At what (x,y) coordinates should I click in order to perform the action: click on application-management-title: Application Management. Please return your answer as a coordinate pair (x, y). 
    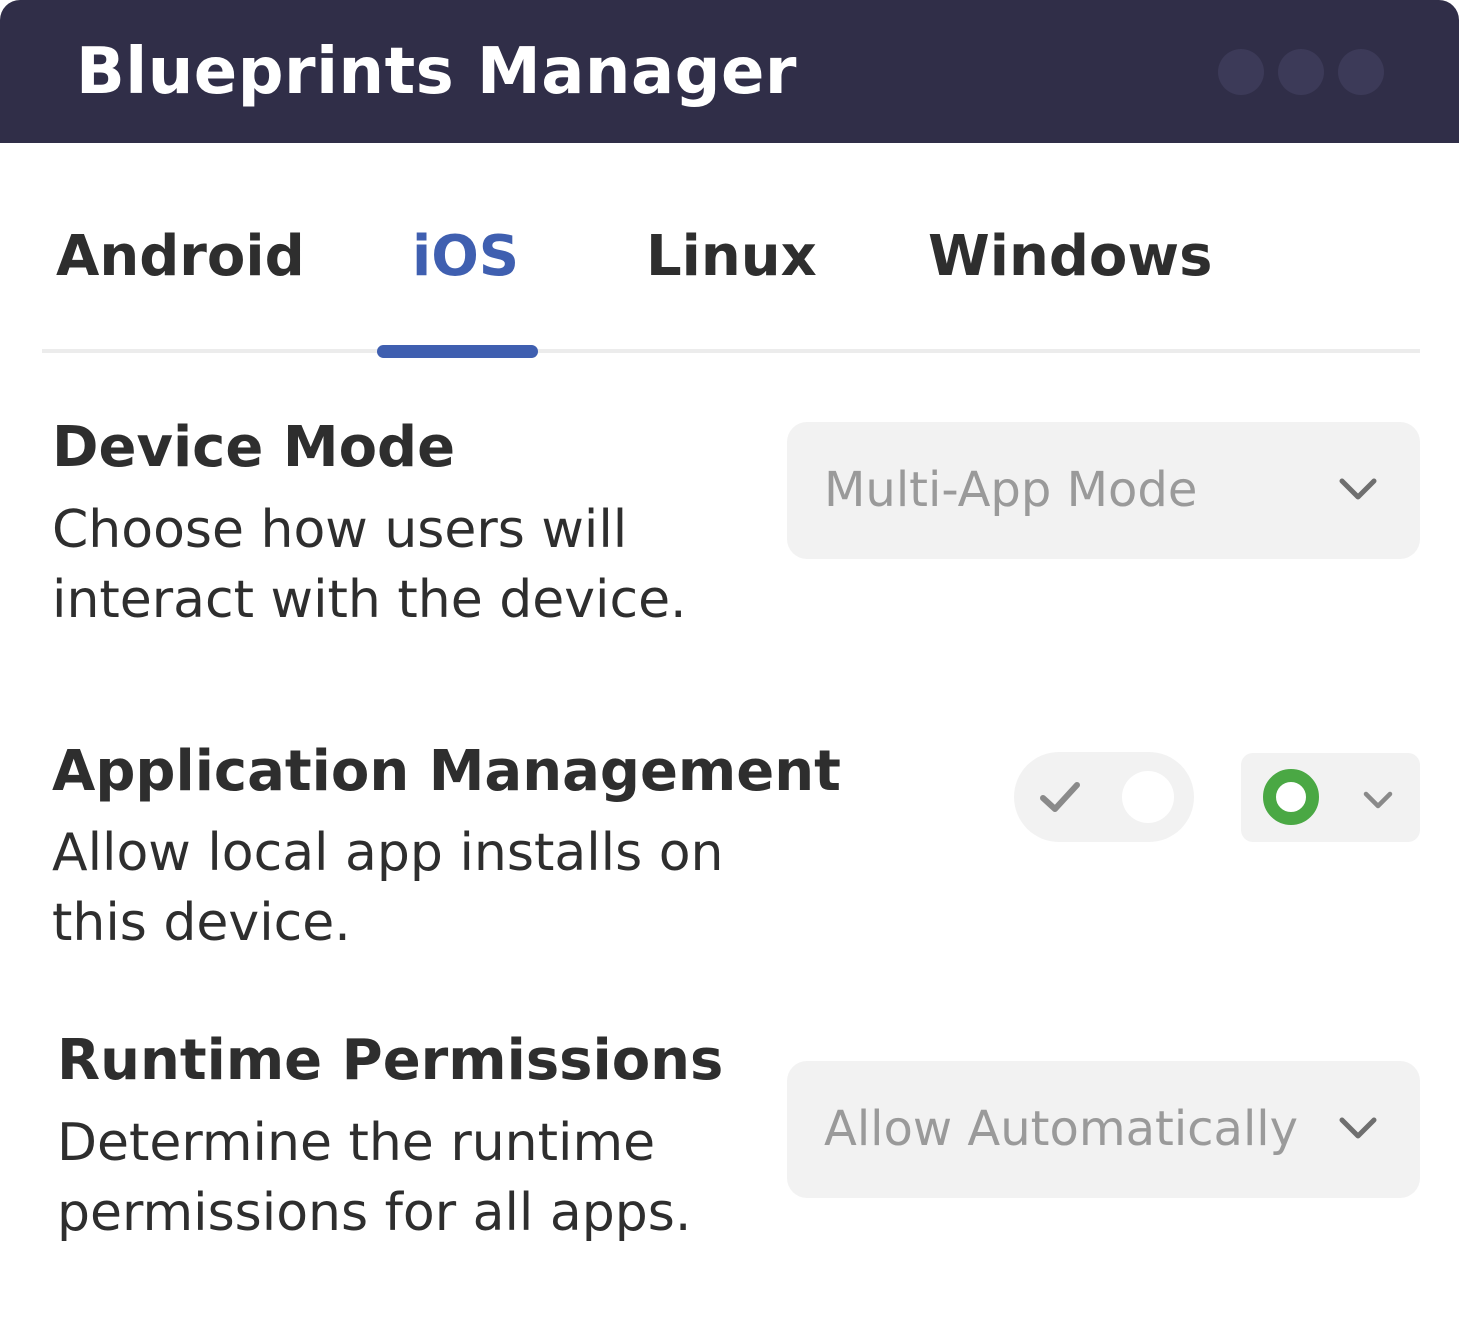
    Looking at the image, I should click on (446, 771).